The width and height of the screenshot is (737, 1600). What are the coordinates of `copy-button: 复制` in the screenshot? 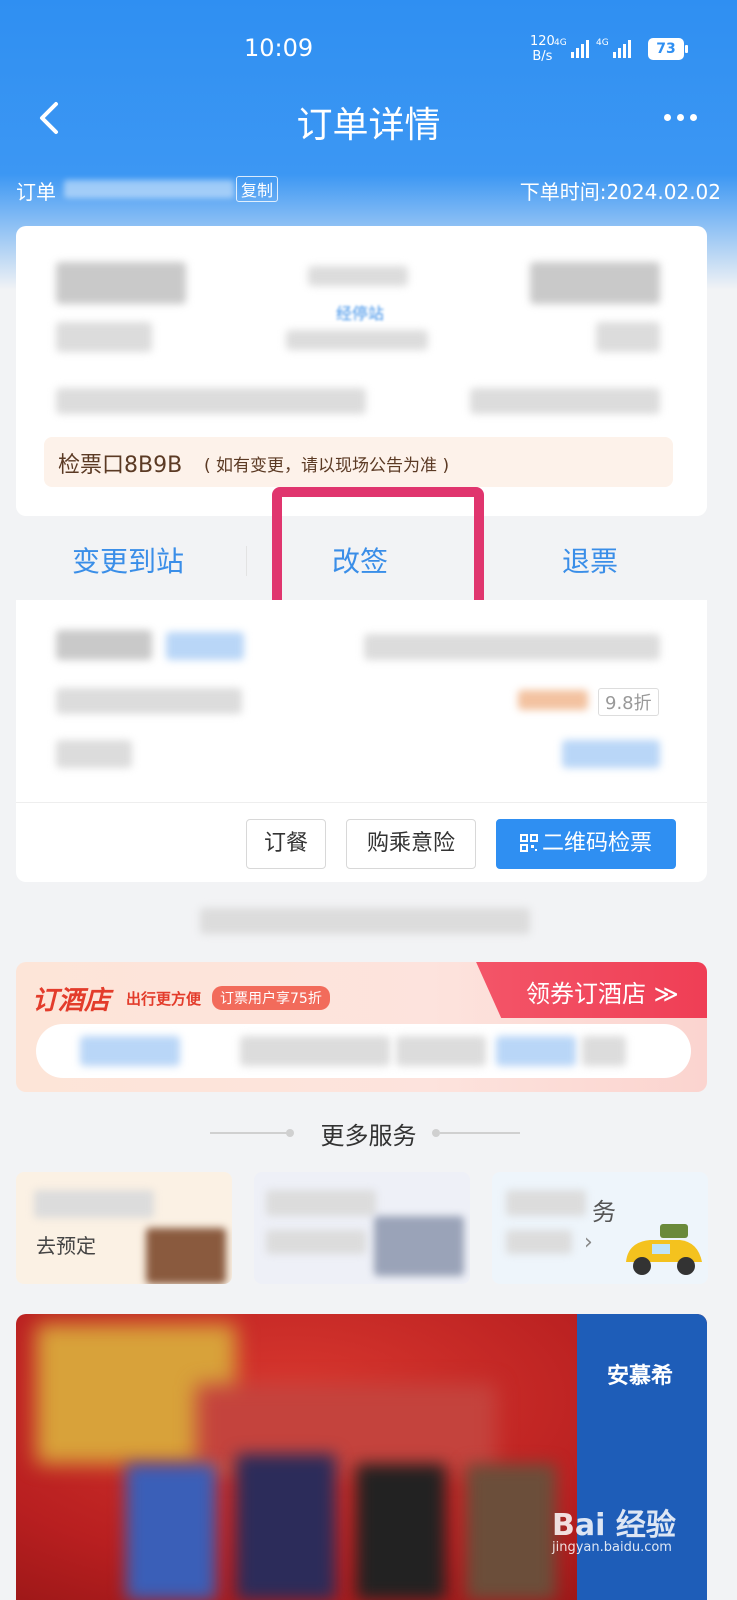 It's located at (257, 189).